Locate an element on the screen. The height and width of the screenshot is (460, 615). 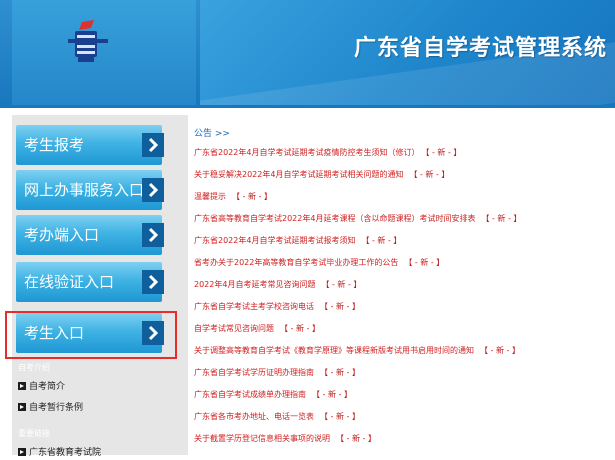
sidebar-link-label: 广东省教育考试院 is located at coordinates (65, 453).